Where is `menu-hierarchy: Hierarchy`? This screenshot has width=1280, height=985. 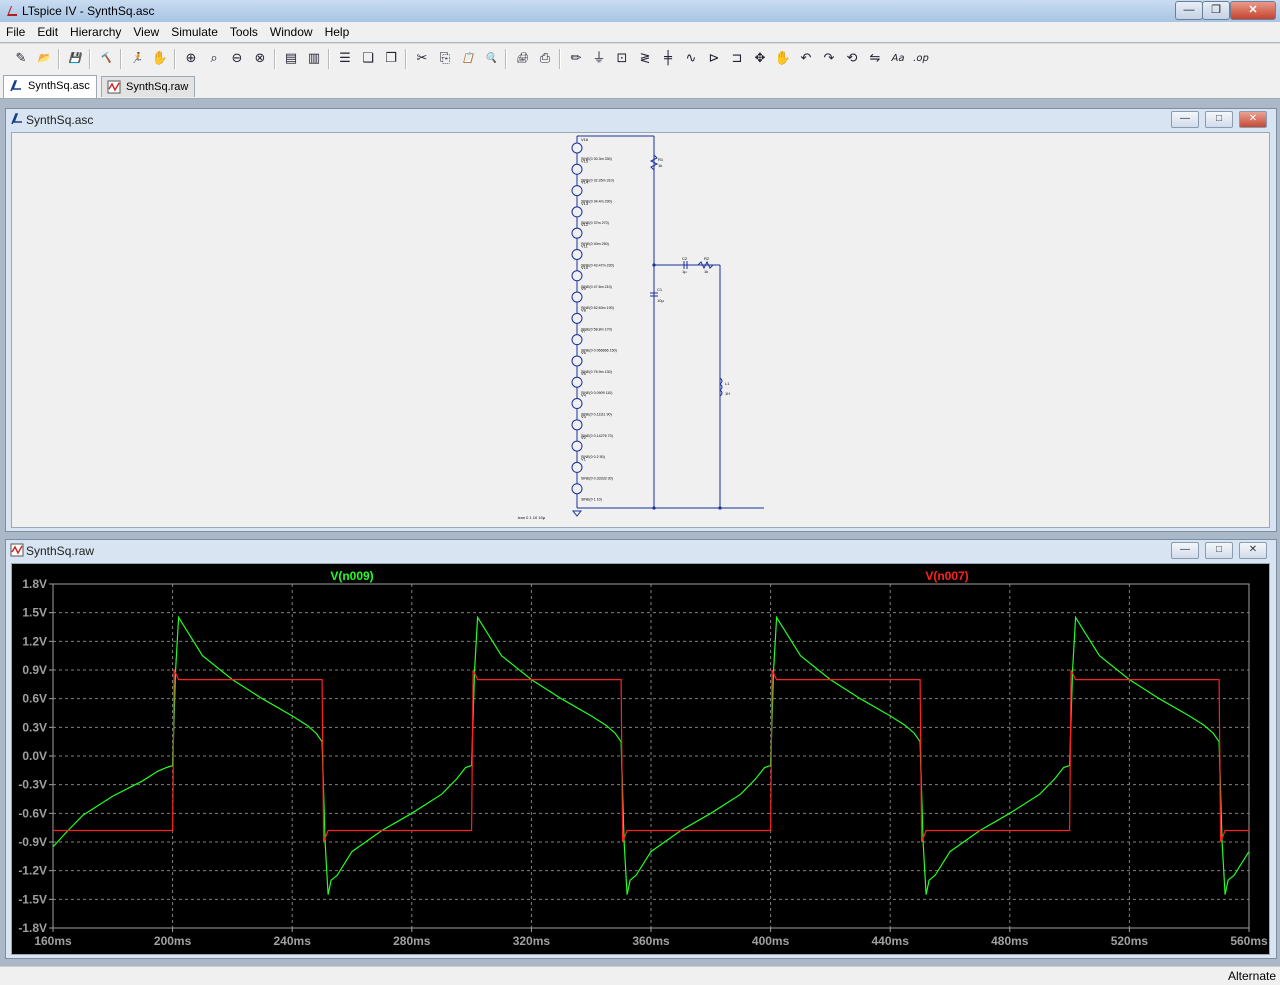
menu-hierarchy: Hierarchy is located at coordinates (95, 31).